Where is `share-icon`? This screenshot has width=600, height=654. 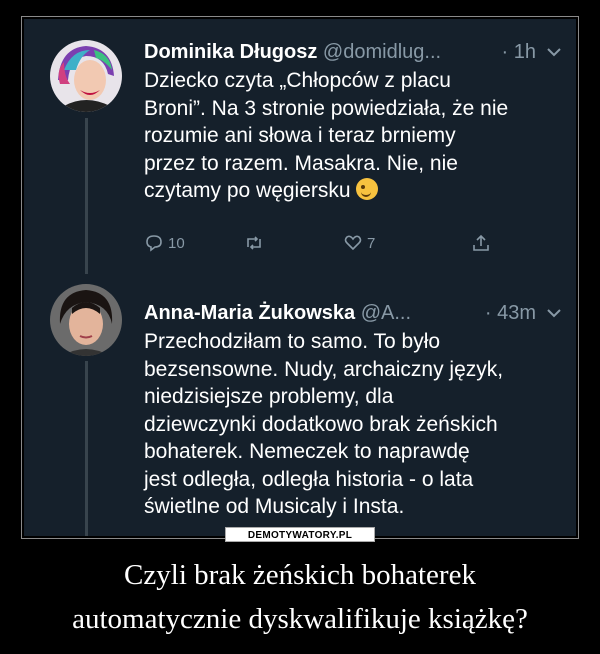
share-icon is located at coordinates (481, 242).